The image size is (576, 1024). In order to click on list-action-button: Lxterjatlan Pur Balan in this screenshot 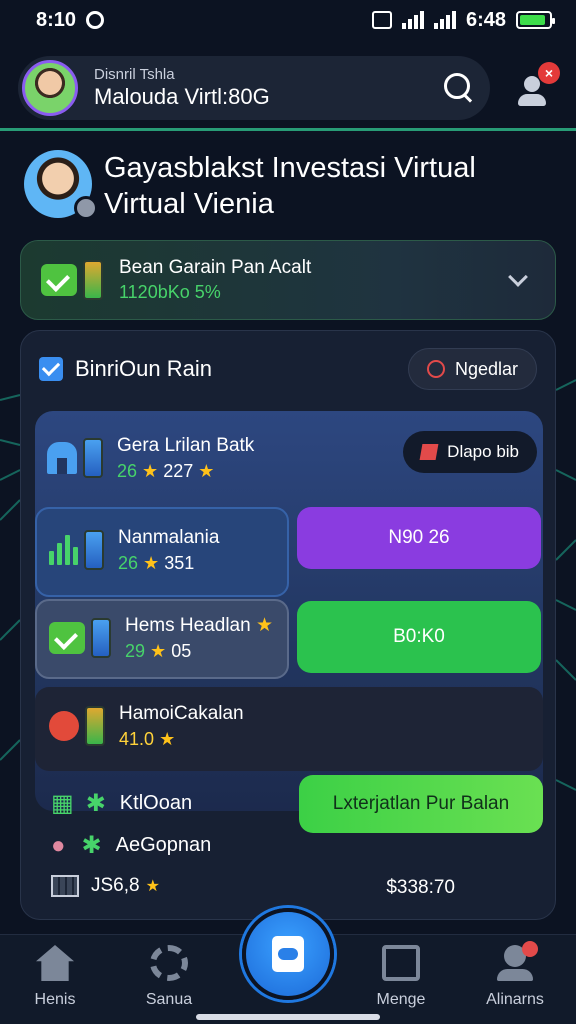, I will do `click(421, 804)`.